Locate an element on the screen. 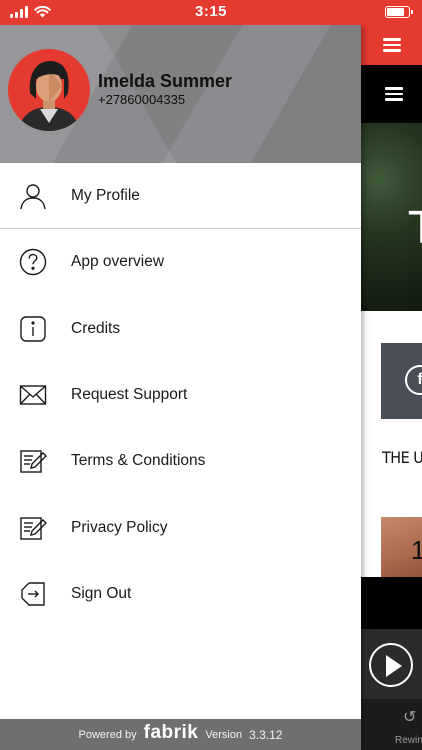 The image size is (422, 750). bg-player-spacer is located at coordinates (391, 603).